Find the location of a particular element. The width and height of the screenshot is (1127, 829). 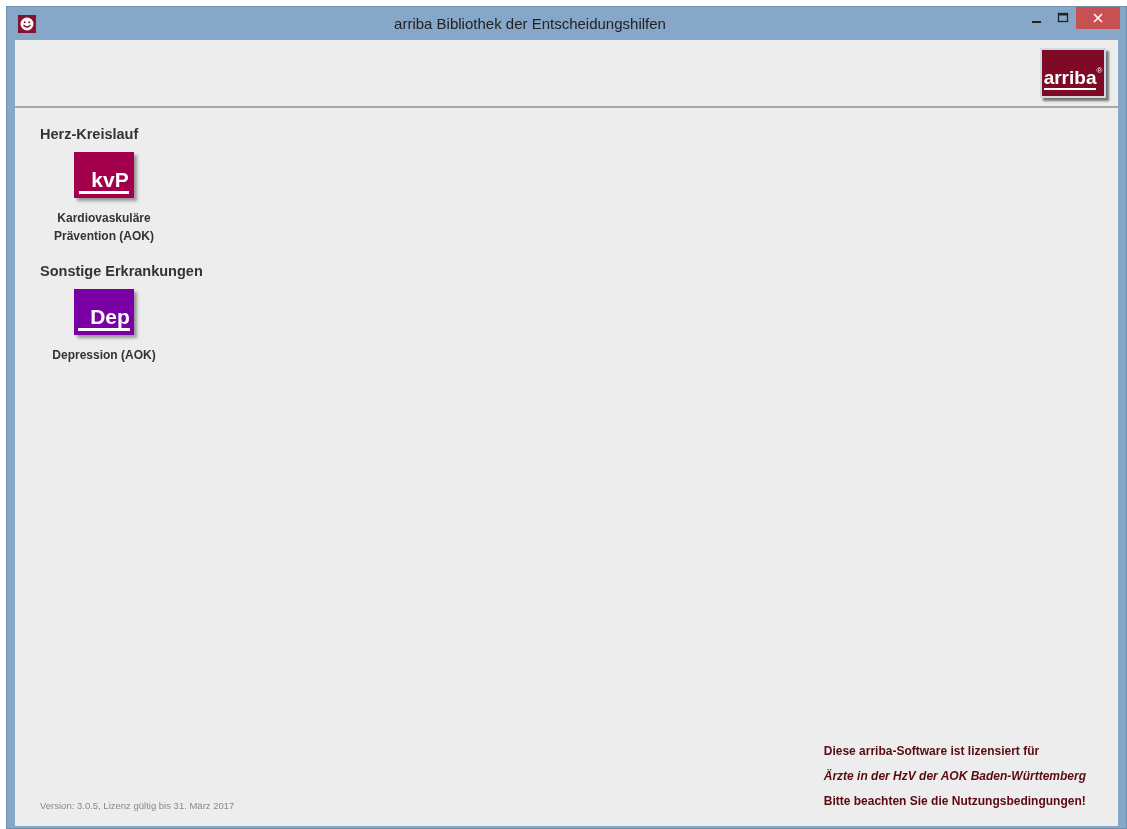

license-text: Diese arriba-Software ist lizensiert für is located at coordinates (932, 751).